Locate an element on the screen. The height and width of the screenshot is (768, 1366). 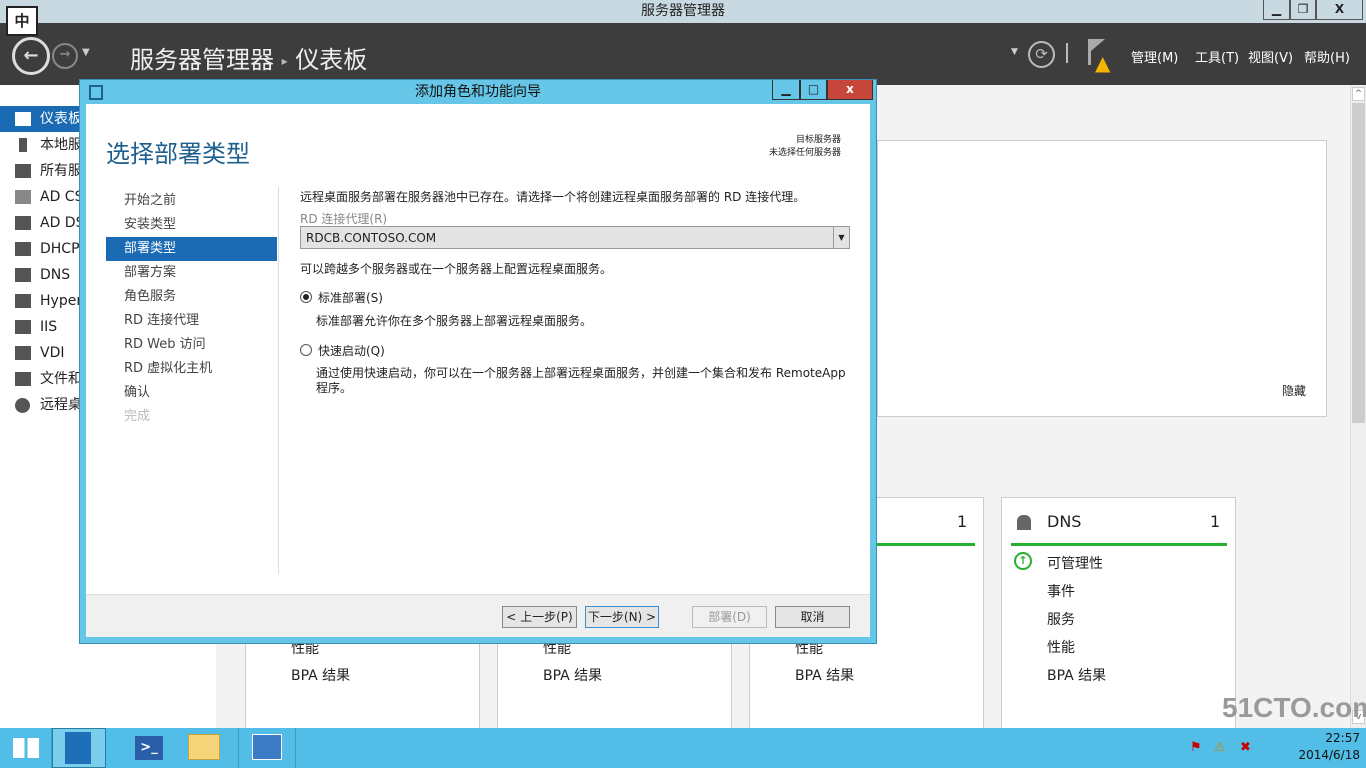
step-confirmation: 确认 is located at coordinates (191, 393).